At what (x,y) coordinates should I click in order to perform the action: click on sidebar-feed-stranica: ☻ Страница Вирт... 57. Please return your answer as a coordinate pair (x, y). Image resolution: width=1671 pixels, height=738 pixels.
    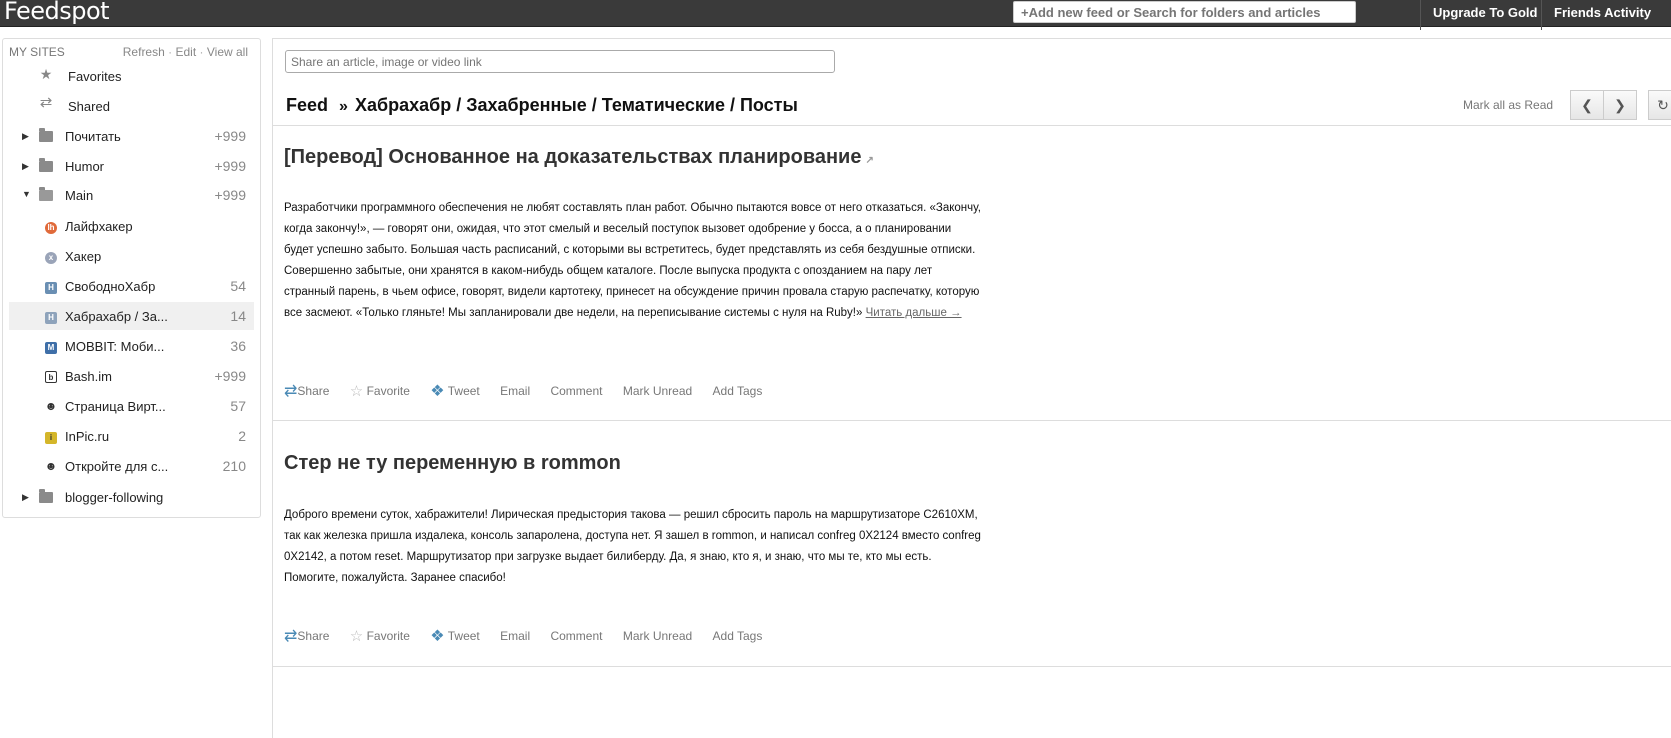
    Looking at the image, I should click on (131, 406).